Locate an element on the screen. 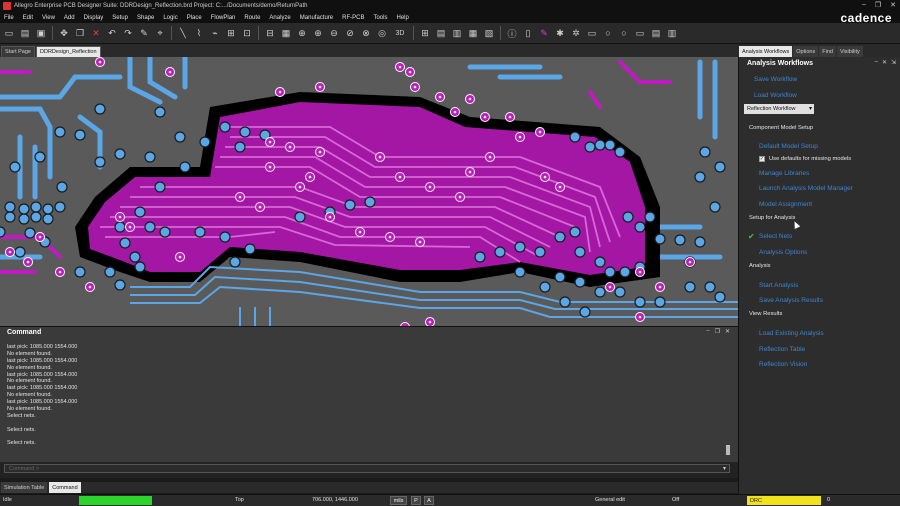  tab-ddrdesign-reflection: DDRDesign_Reflection is located at coordinates (68, 51).